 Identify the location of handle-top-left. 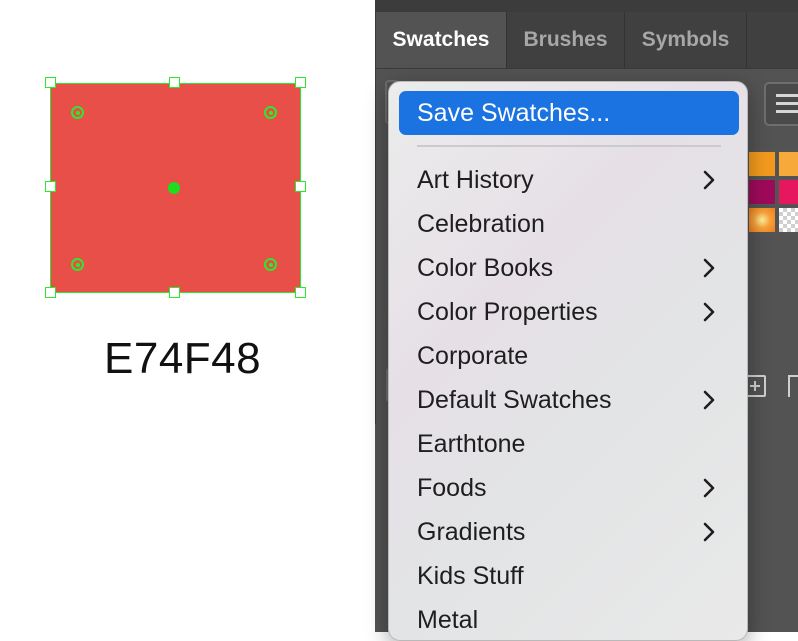
(50, 82).